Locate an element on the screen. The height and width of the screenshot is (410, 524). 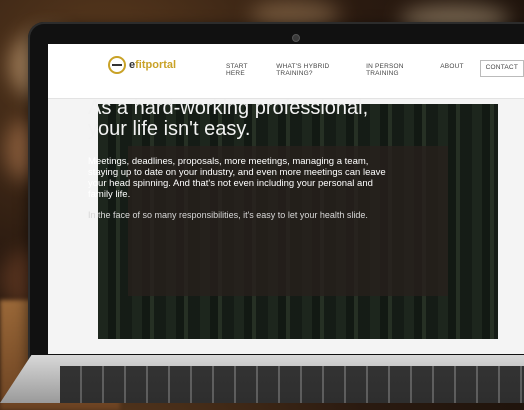
logo-name: fitportal is located at coordinates (156, 65).